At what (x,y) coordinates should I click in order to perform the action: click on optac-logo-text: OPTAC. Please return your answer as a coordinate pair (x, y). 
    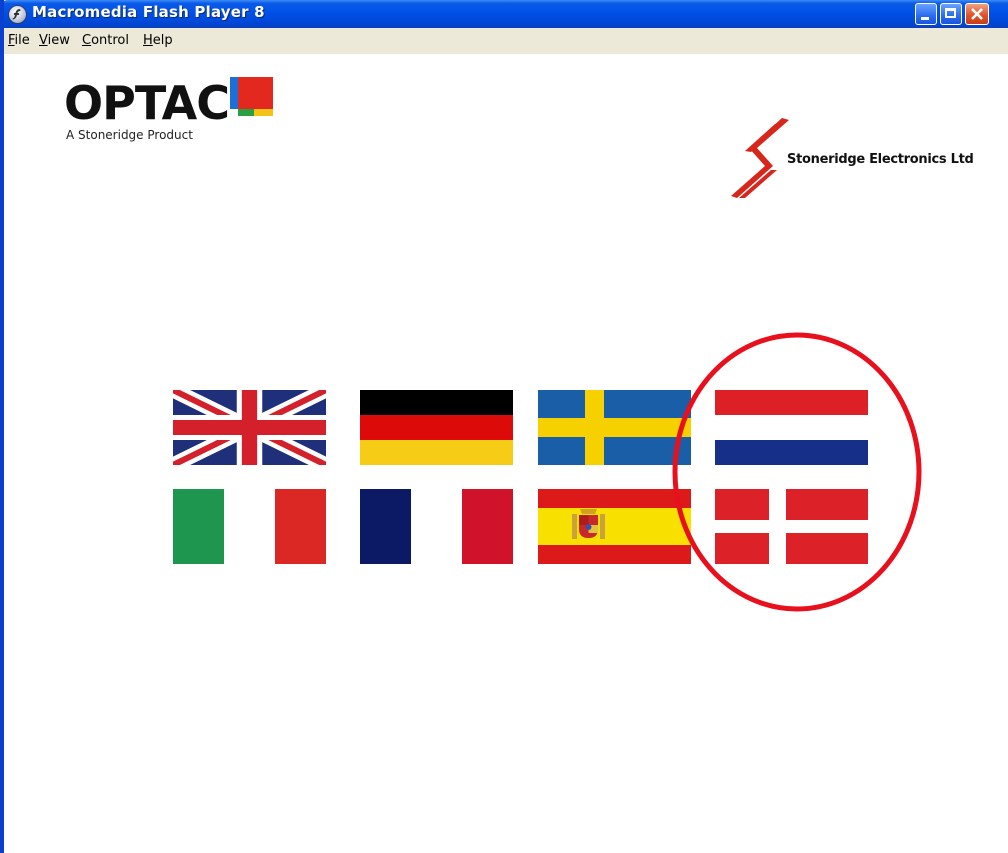
    Looking at the image, I should click on (147, 103).